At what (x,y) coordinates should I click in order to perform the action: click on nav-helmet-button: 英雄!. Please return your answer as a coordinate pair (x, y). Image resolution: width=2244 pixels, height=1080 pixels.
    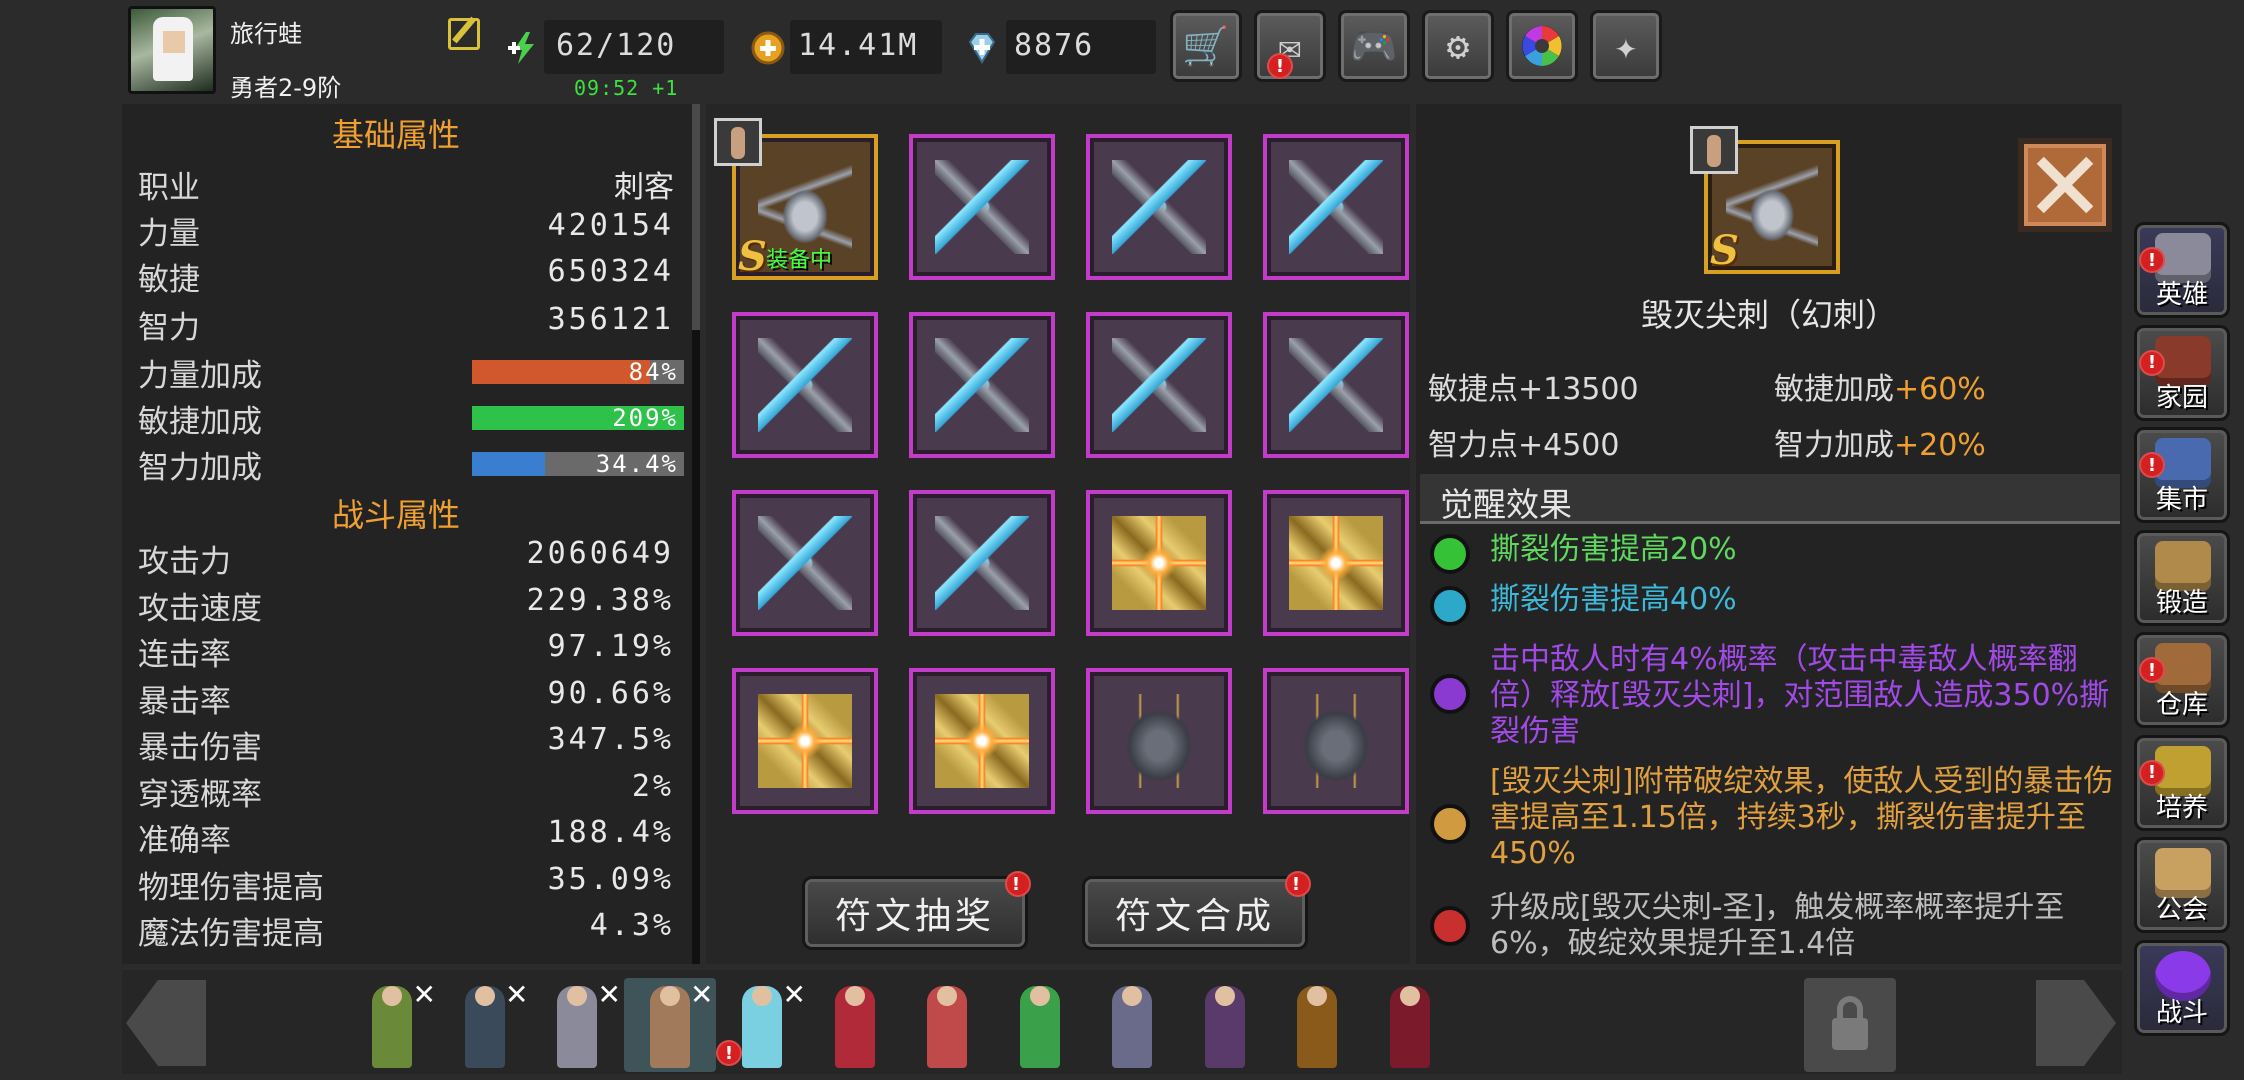
    Looking at the image, I should click on (2182, 270).